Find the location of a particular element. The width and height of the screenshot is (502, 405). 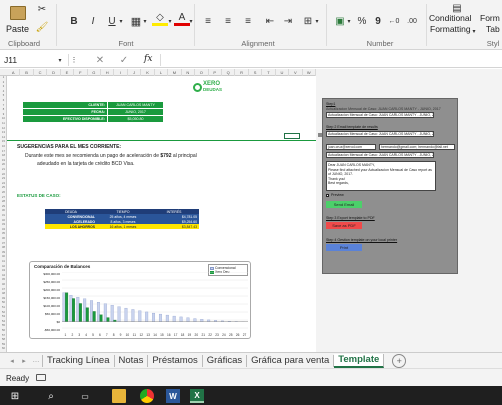

column-header: V is located at coordinates (296, 72).